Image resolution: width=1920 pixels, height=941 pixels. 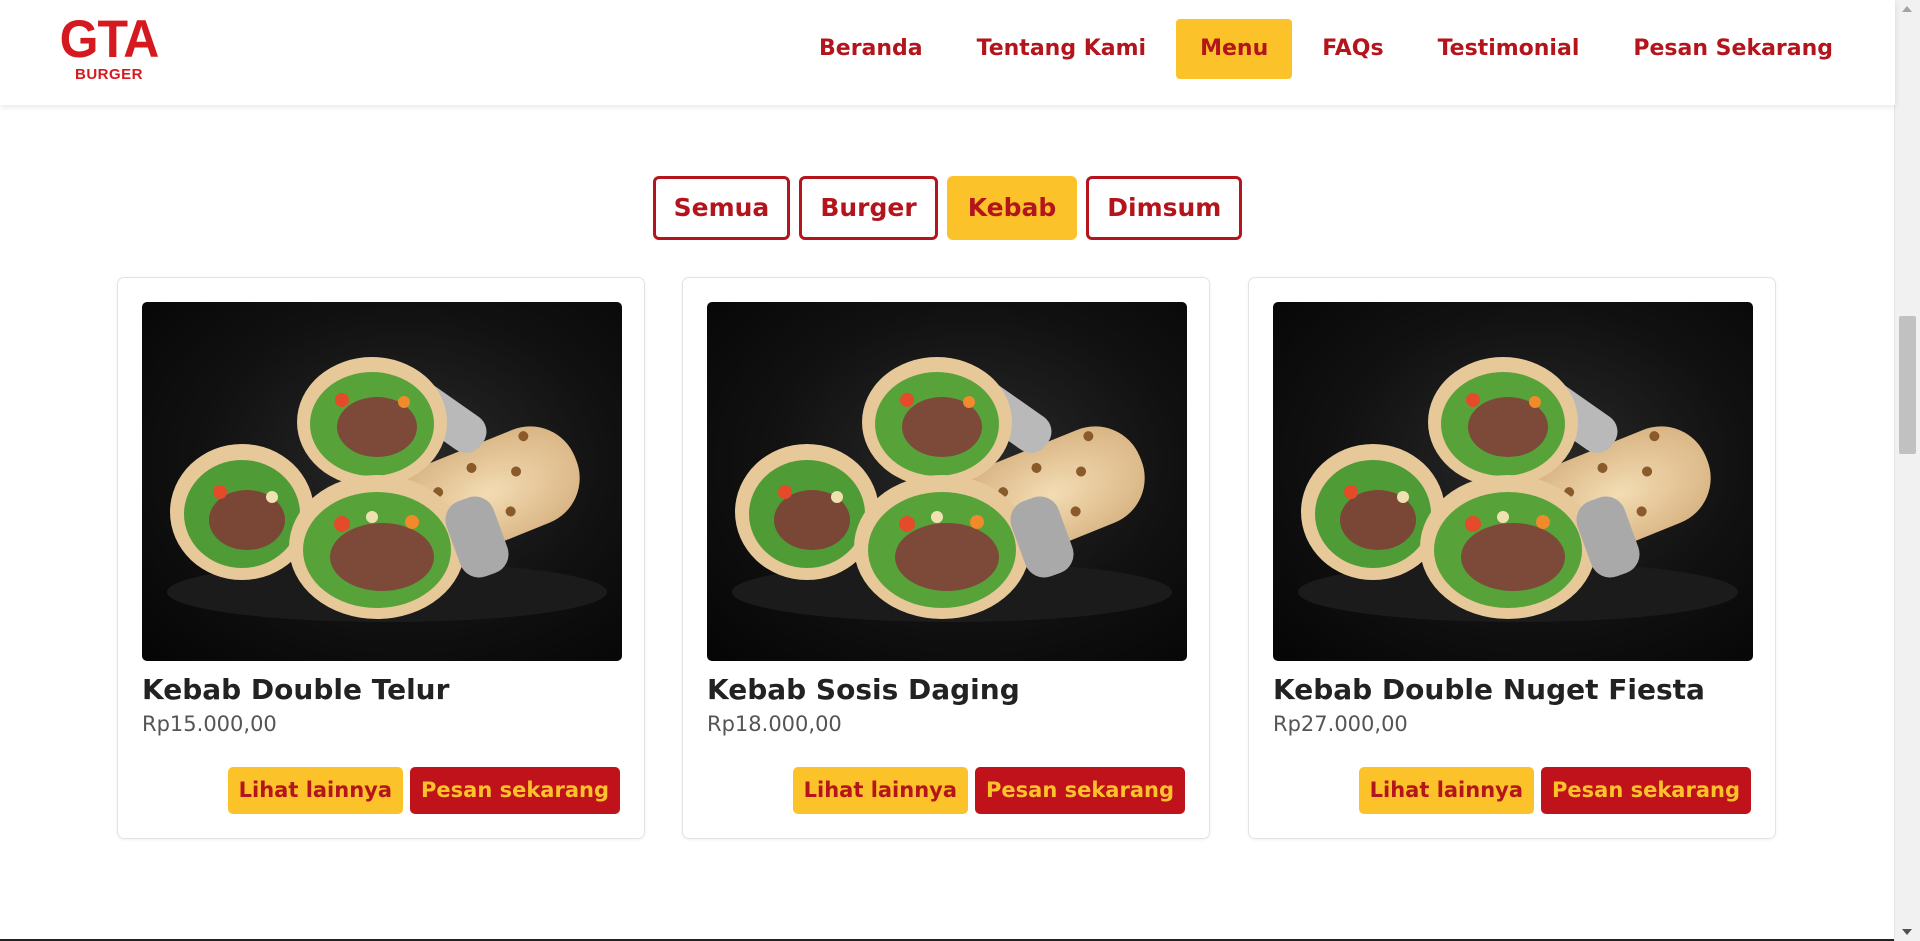 I want to click on product-name: Kebab Double Telur, so click(x=296, y=689).